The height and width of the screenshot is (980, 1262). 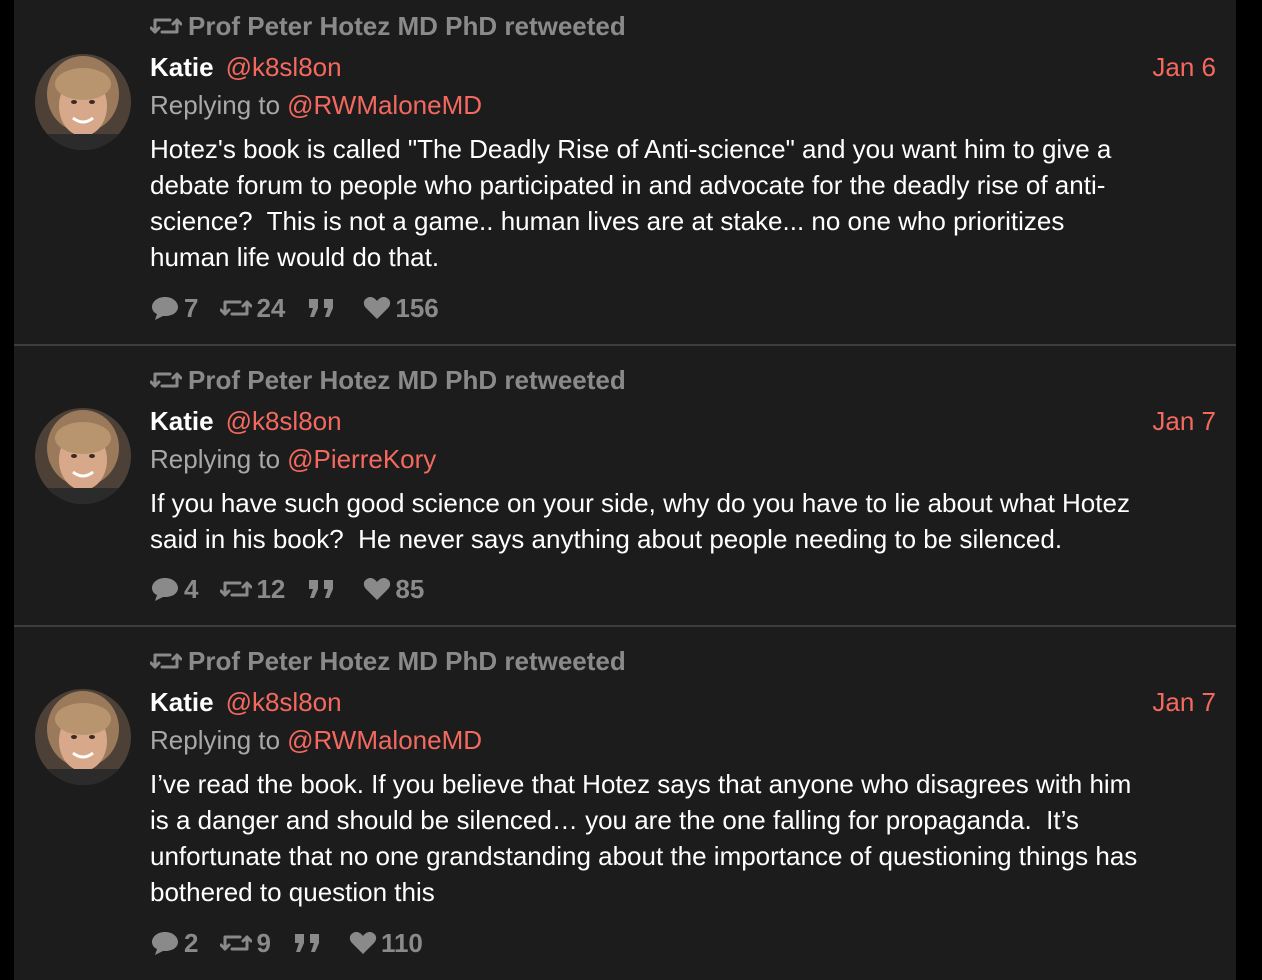 I want to click on tweet-actions: 2 9 110, so click(x=297, y=943).